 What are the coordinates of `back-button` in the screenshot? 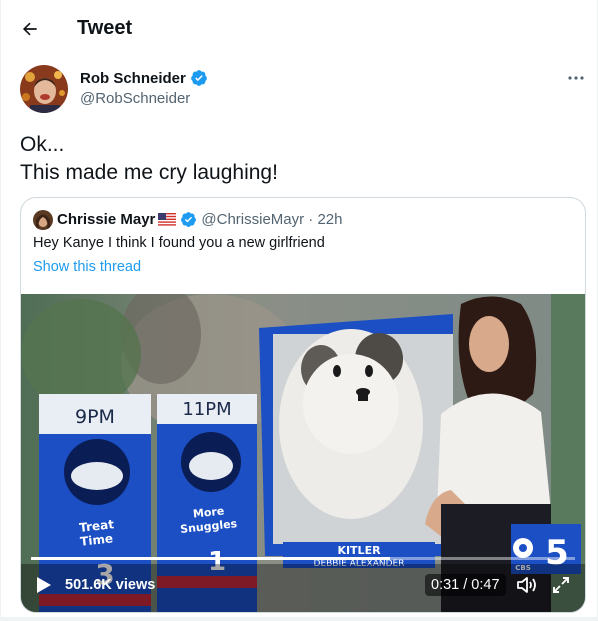 It's located at (30, 29).